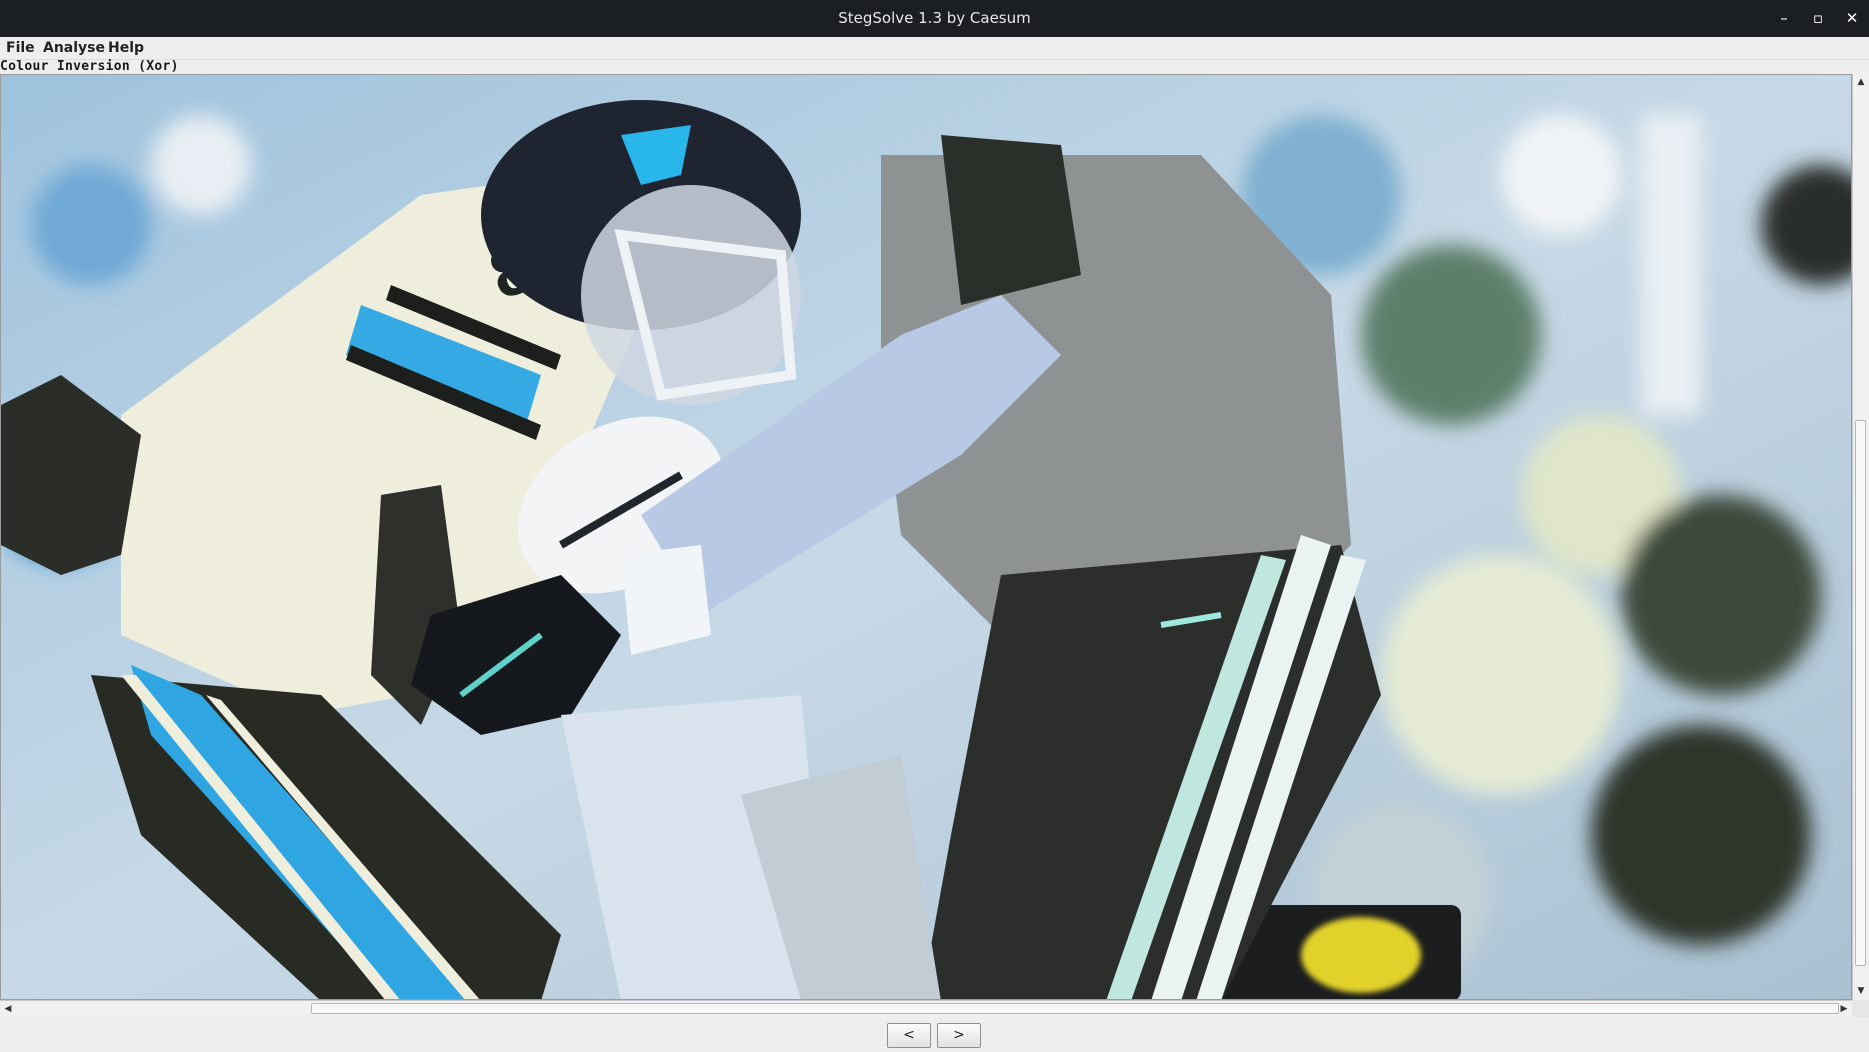  Describe the element at coordinates (89, 66) in the screenshot. I see `mode-label: Colour Inversion (Xor)` at that location.